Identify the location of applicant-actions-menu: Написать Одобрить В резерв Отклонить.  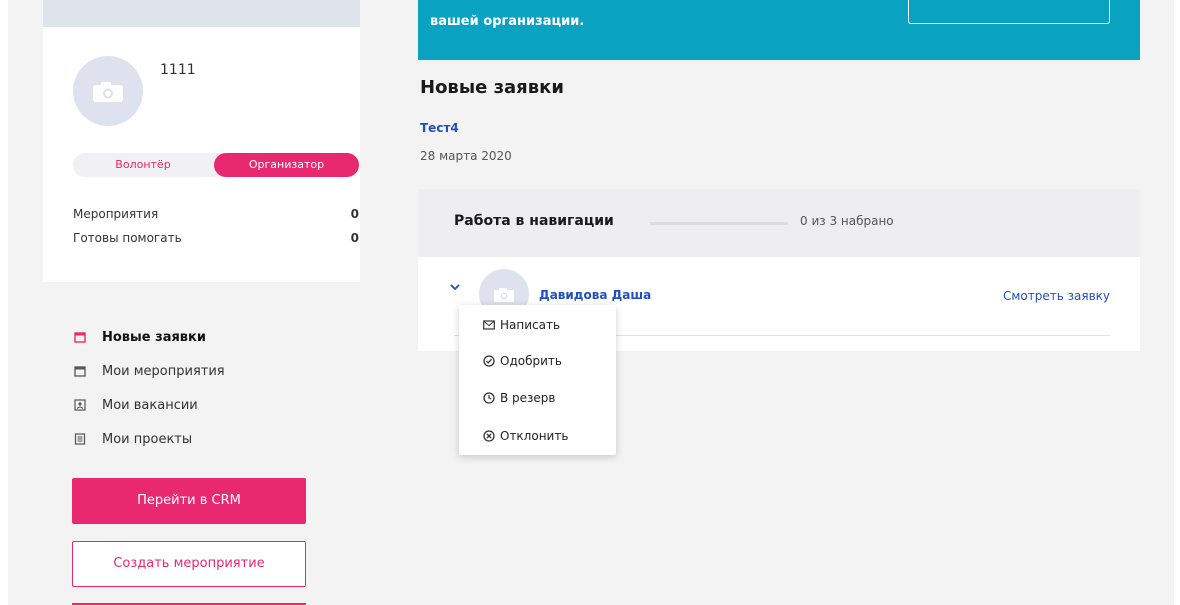
(537, 380).